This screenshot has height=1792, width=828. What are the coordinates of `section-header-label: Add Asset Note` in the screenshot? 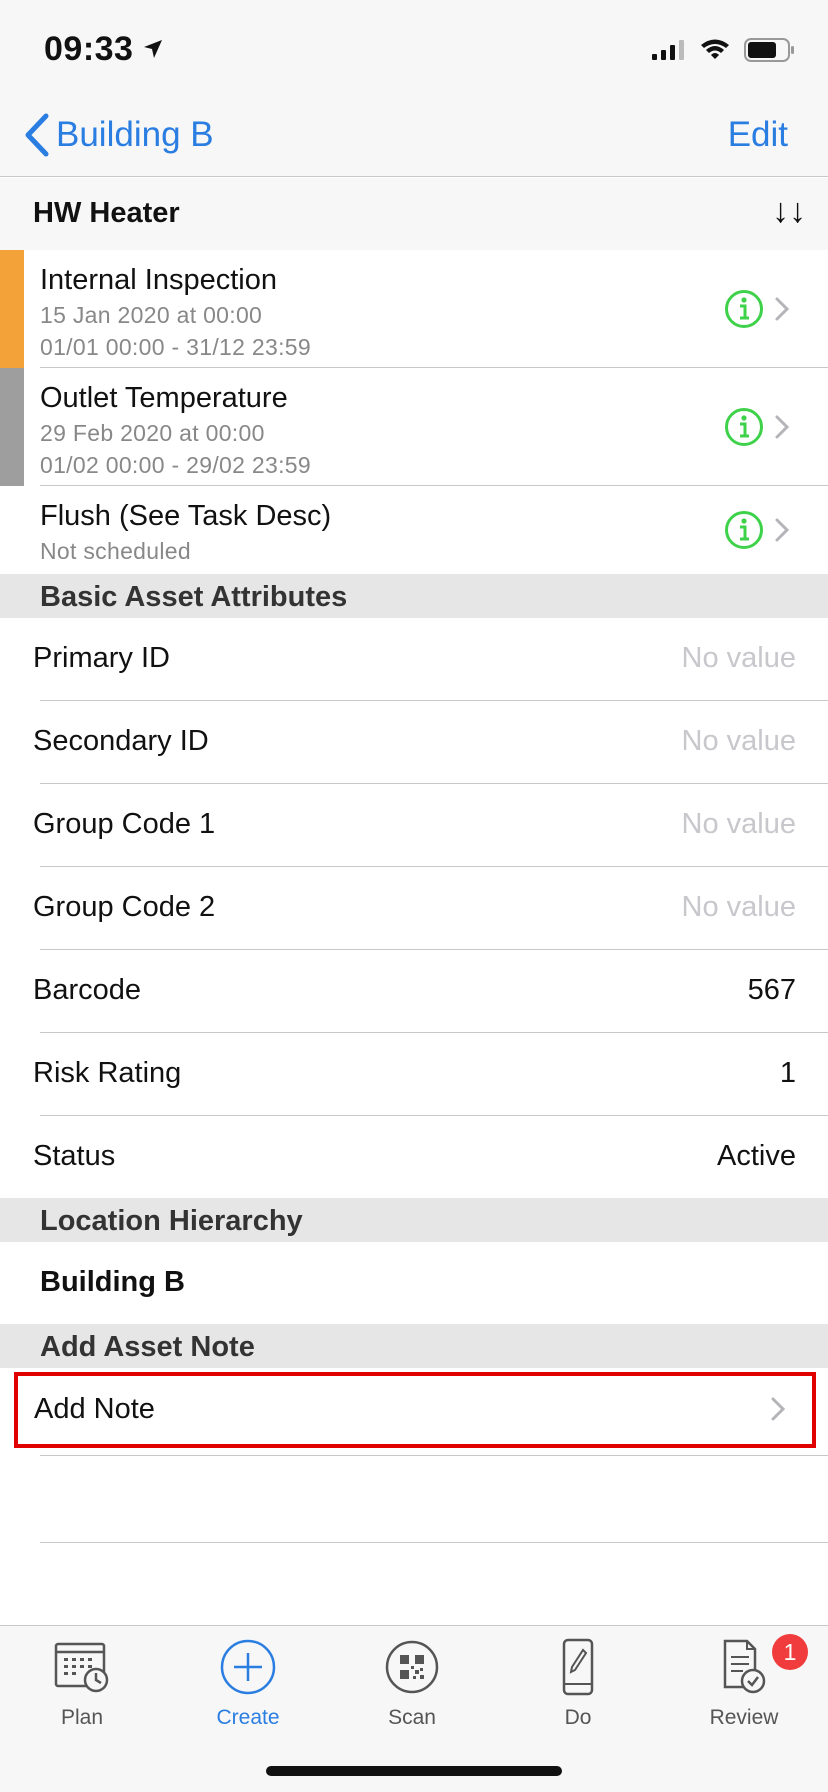 It's located at (147, 1347).